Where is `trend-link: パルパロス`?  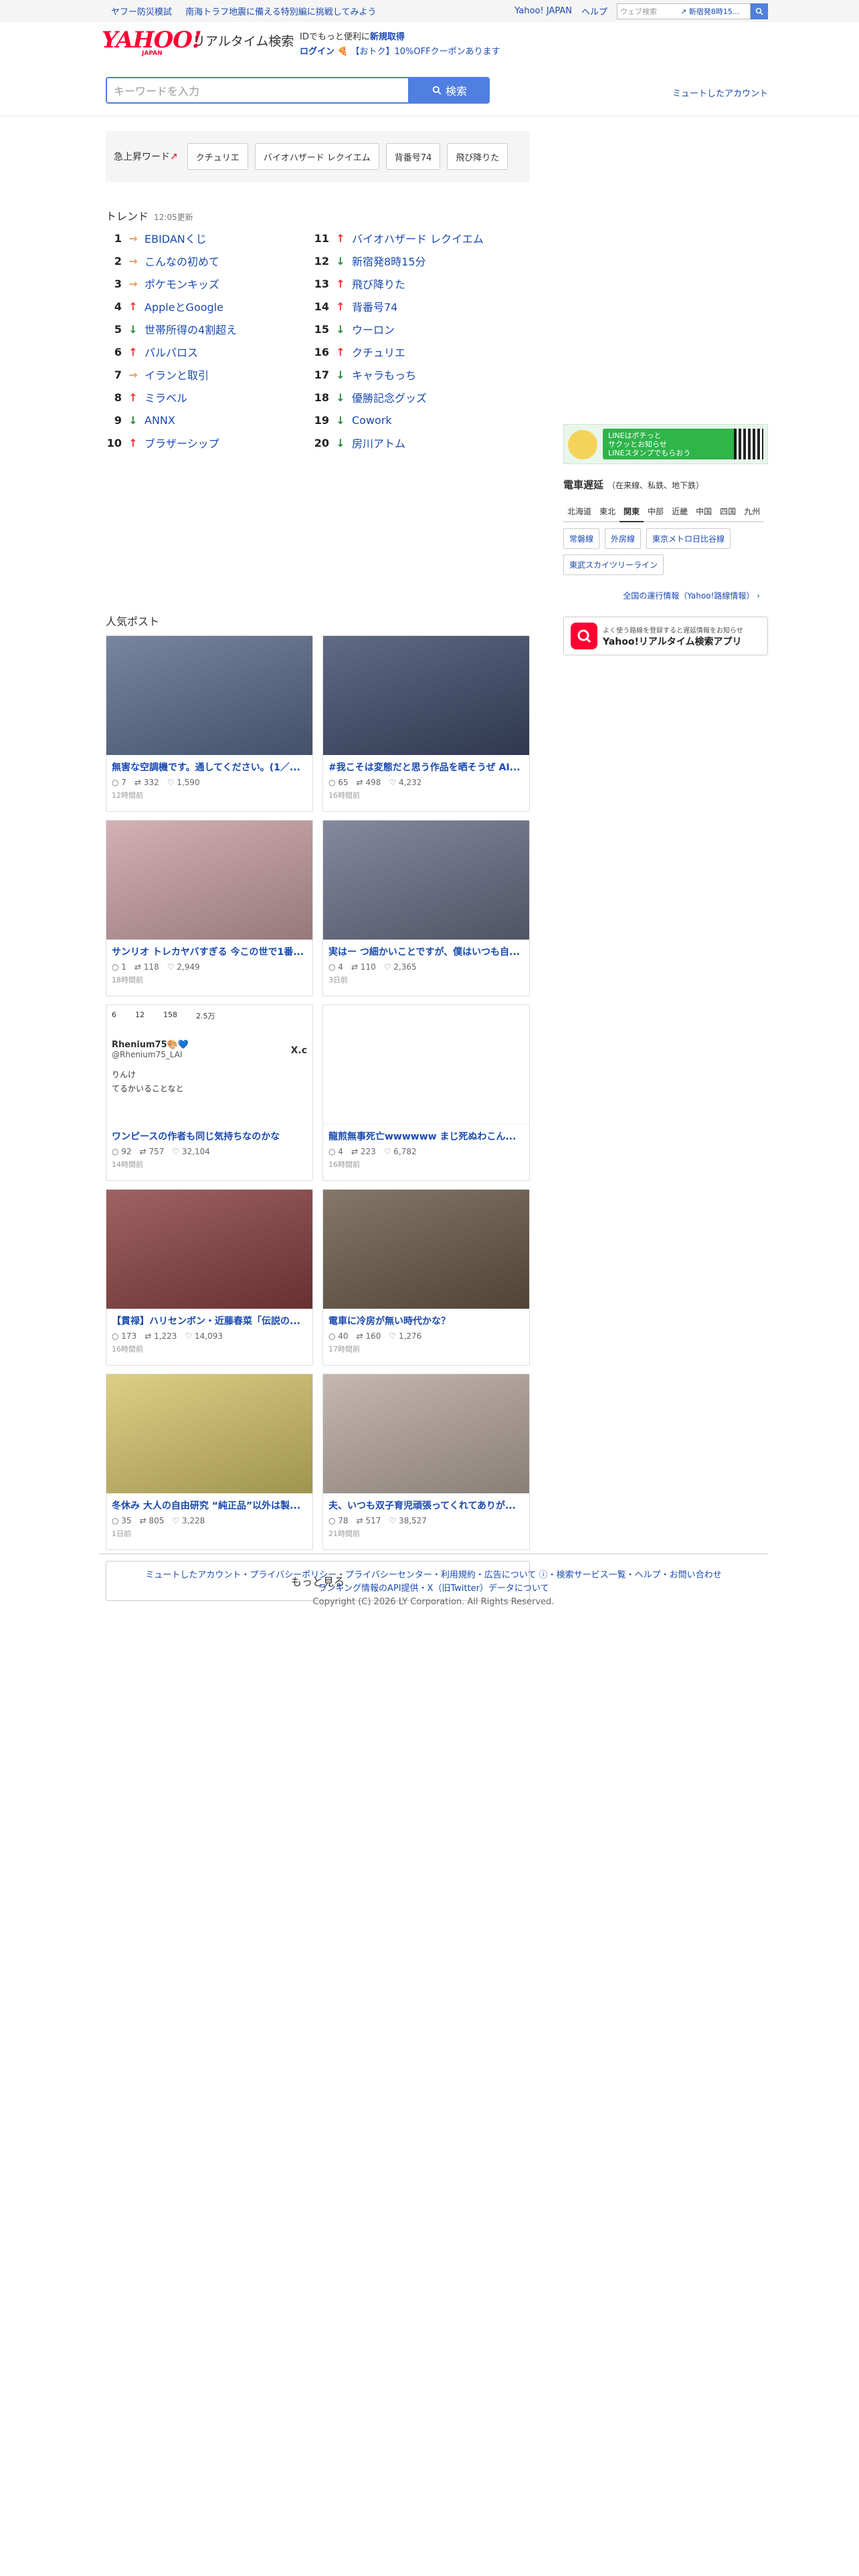 trend-link: パルパロス is located at coordinates (171, 352).